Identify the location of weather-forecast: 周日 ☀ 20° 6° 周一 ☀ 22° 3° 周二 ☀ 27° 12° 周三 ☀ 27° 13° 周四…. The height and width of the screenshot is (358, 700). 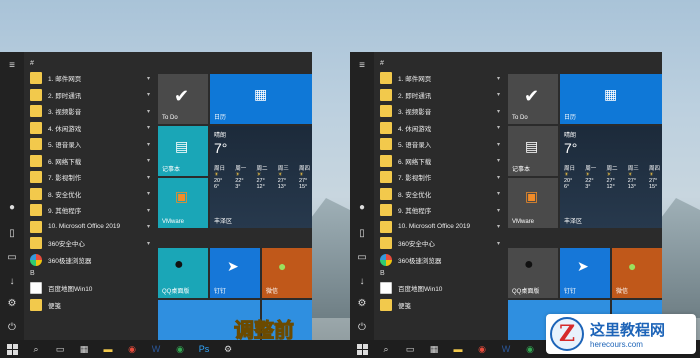
(612, 178).